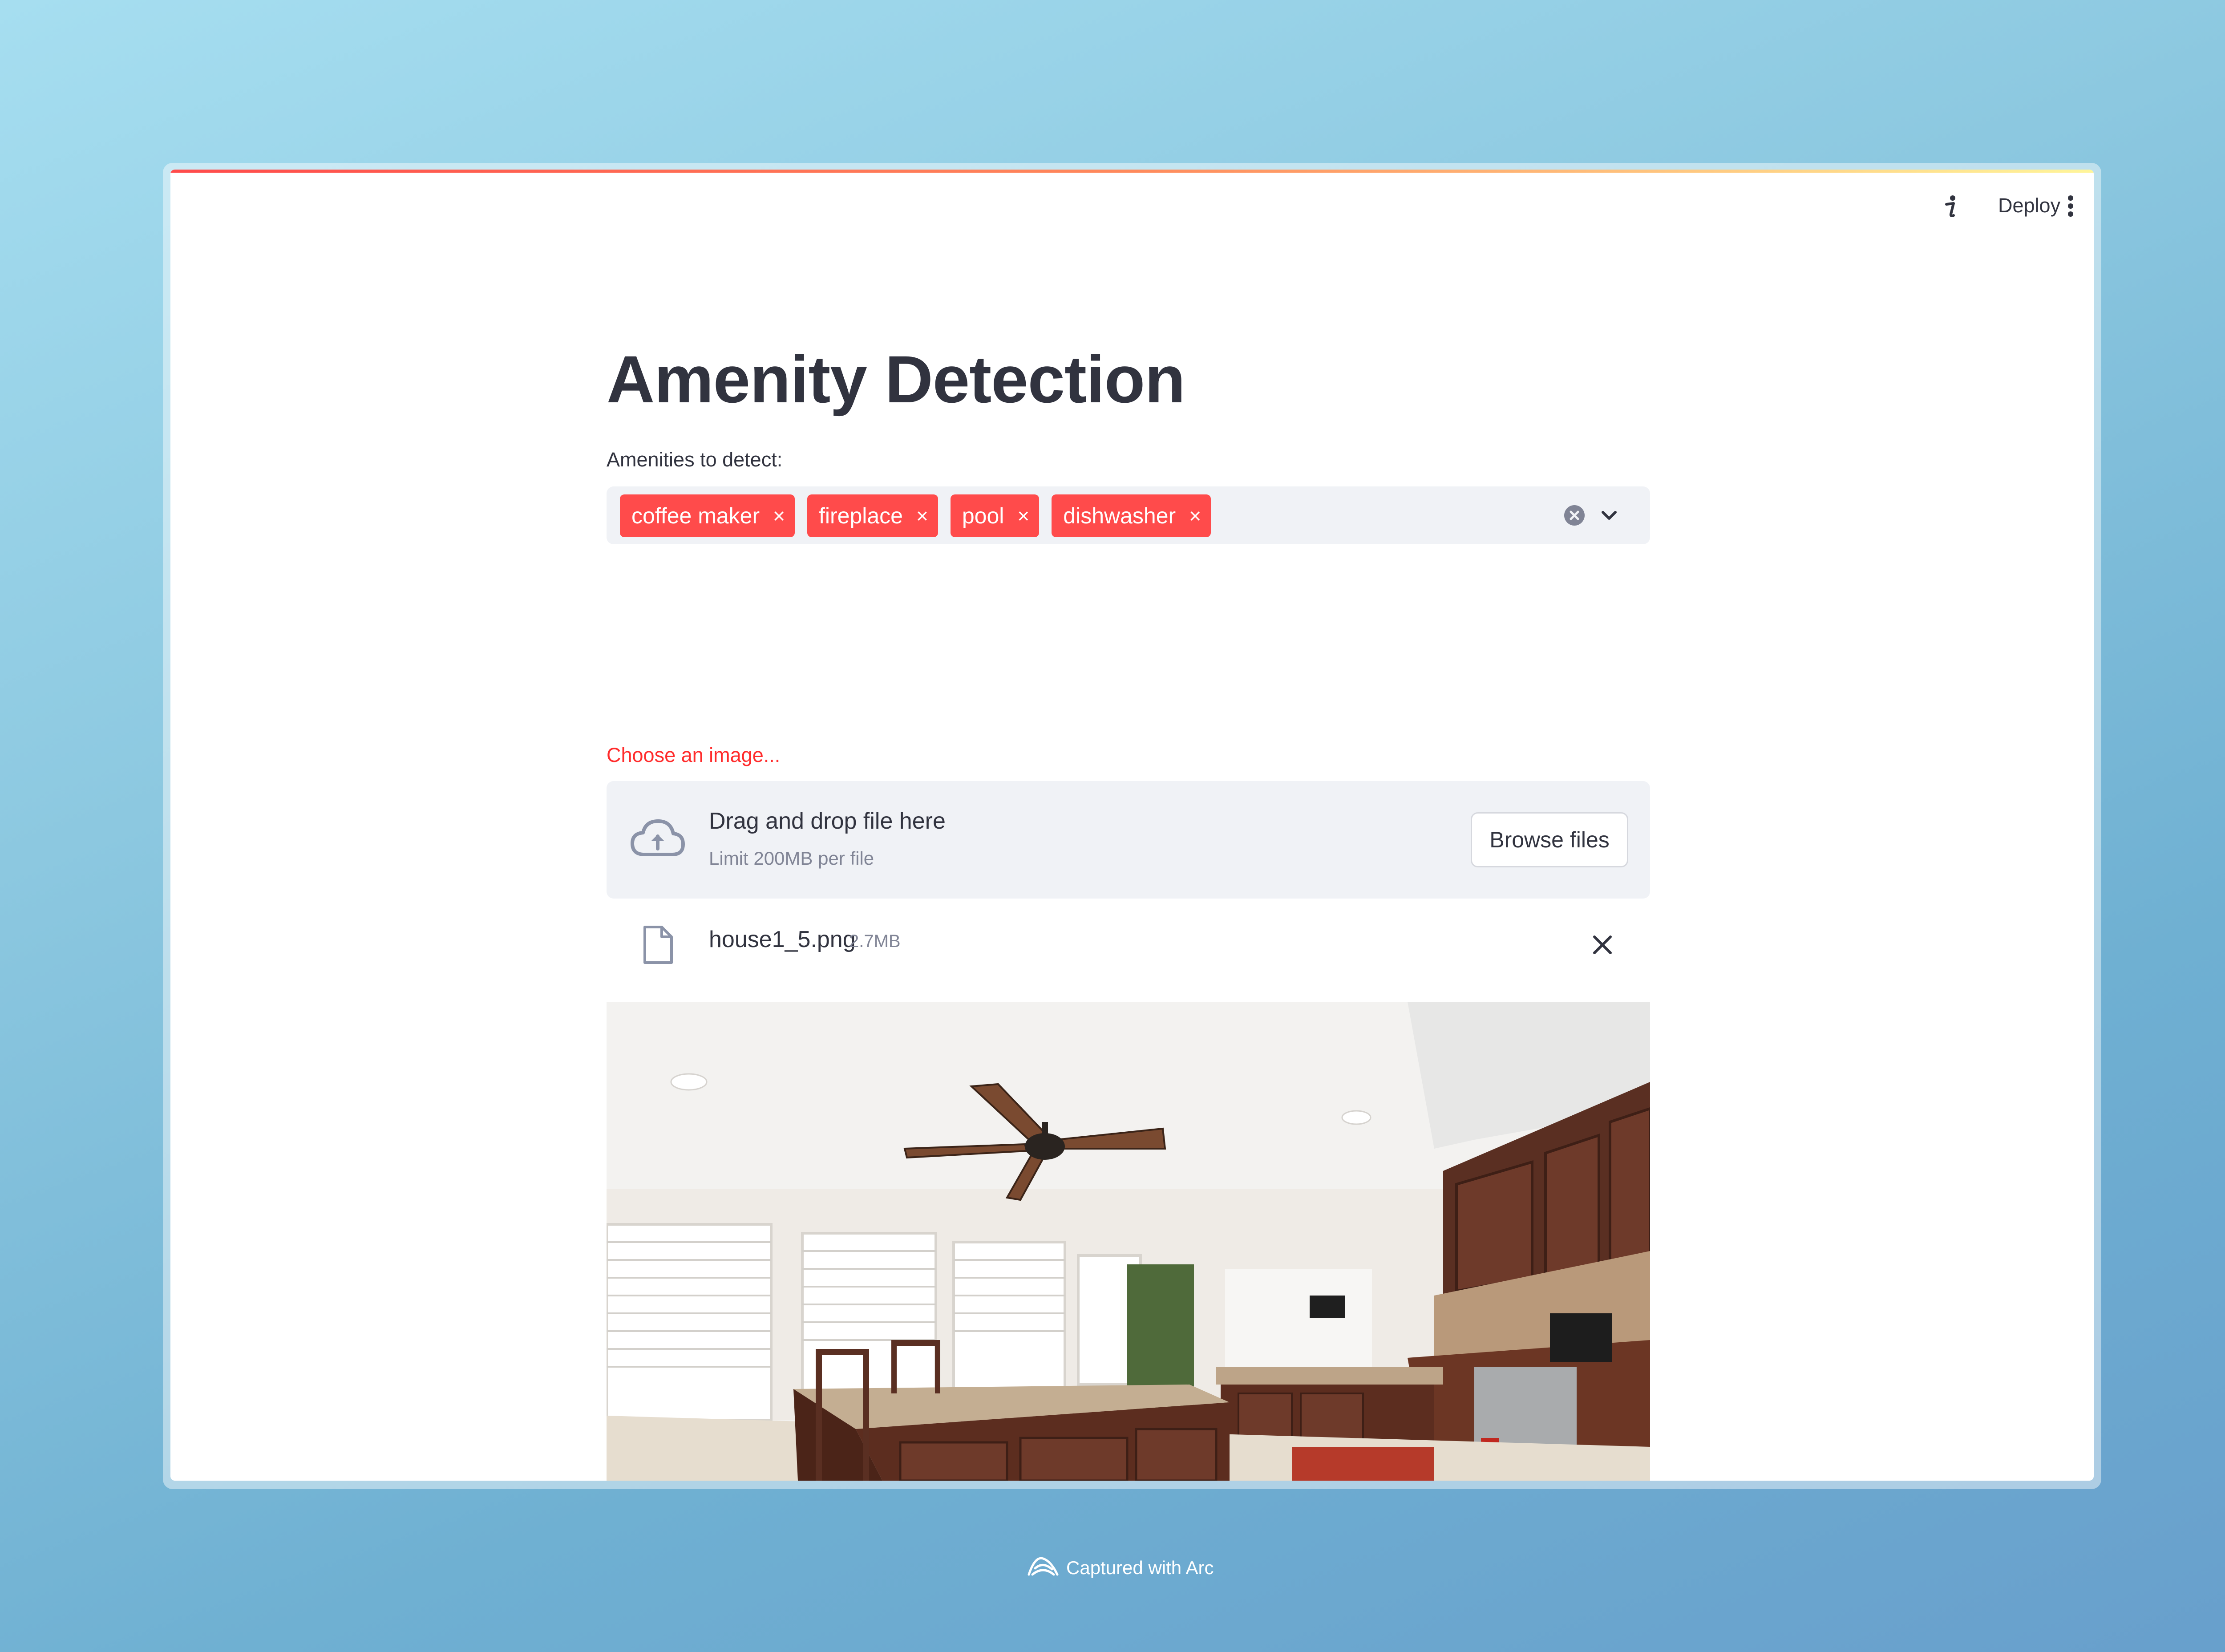  Describe the element at coordinates (875, 941) in the screenshot. I see `file-size: 2.7MB` at that location.